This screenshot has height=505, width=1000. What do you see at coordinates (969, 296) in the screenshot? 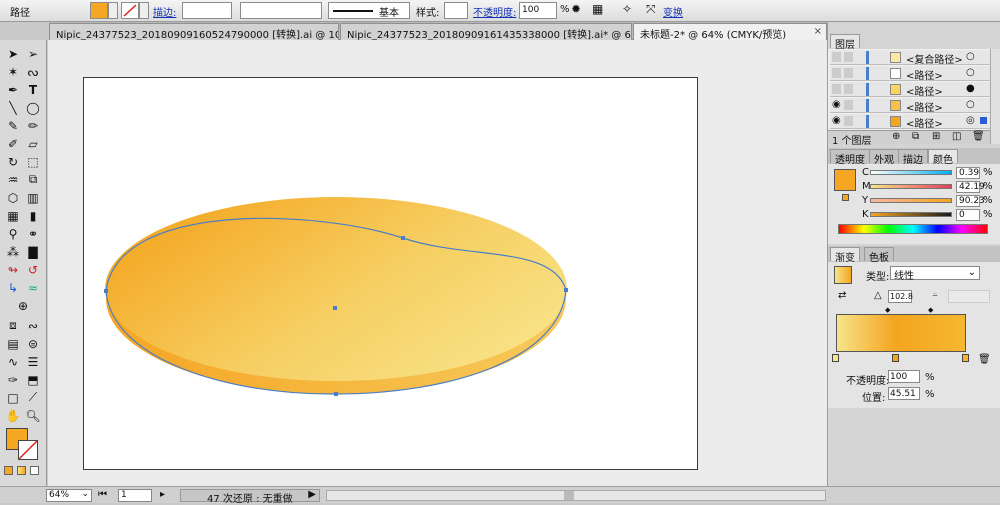
I see `aspect-ratio-input` at bounding box center [969, 296].